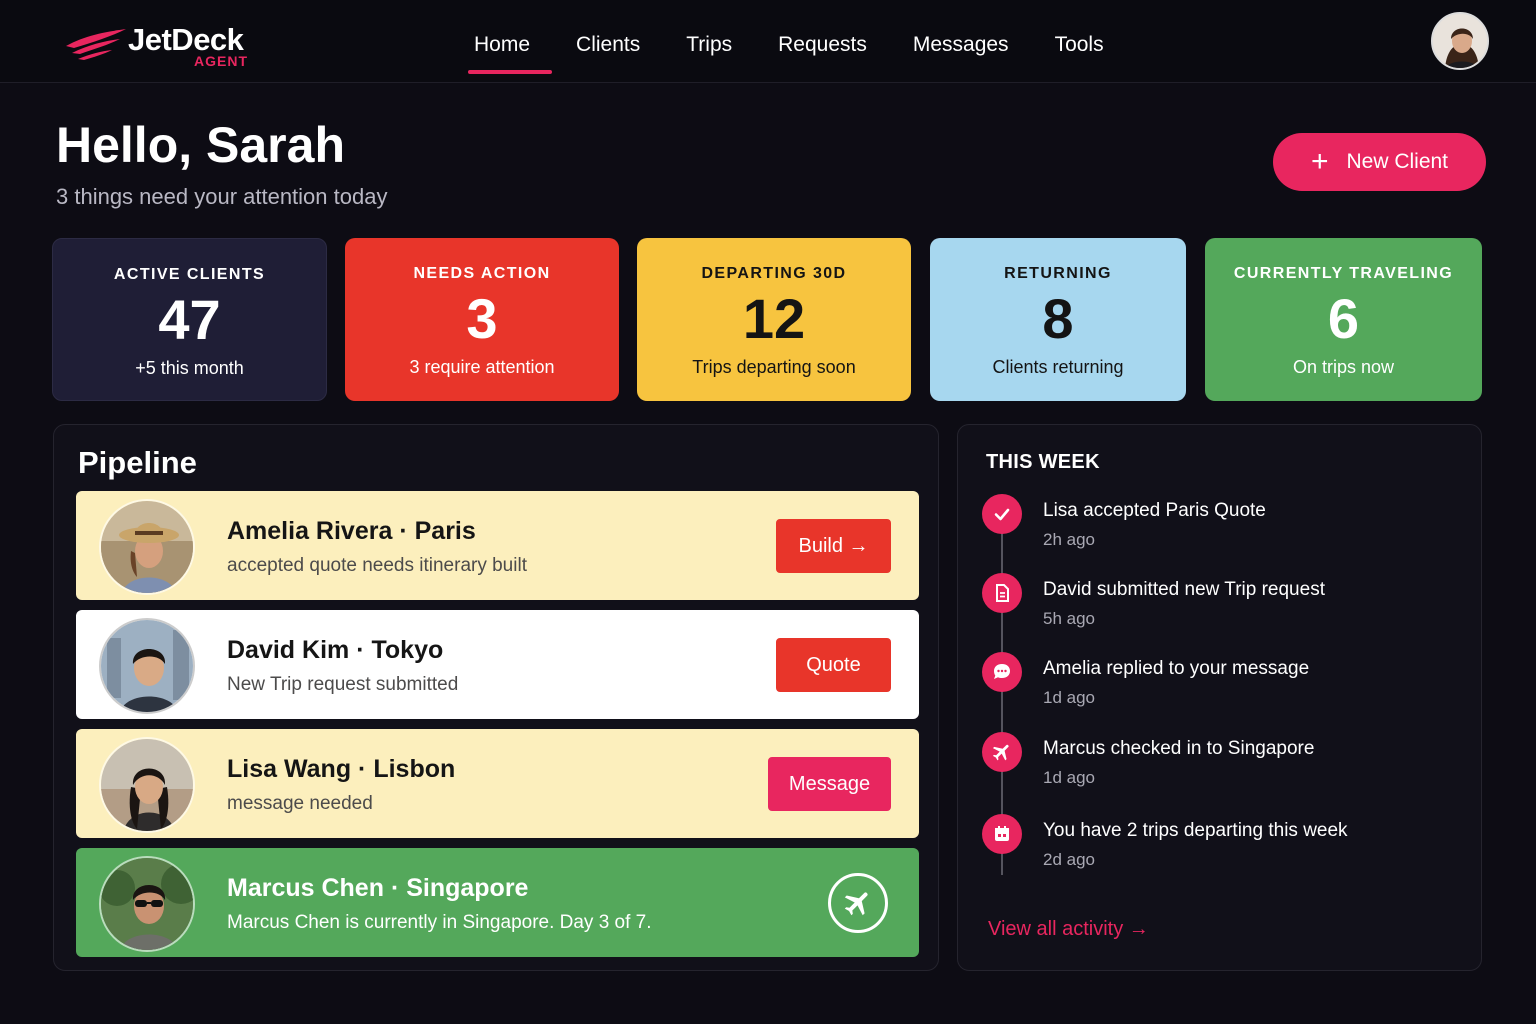 The width and height of the screenshot is (1536, 1024). What do you see at coordinates (1222, 763) in the screenshot?
I see `activity-item: Marcus checked in to Singapore 1d ago` at bounding box center [1222, 763].